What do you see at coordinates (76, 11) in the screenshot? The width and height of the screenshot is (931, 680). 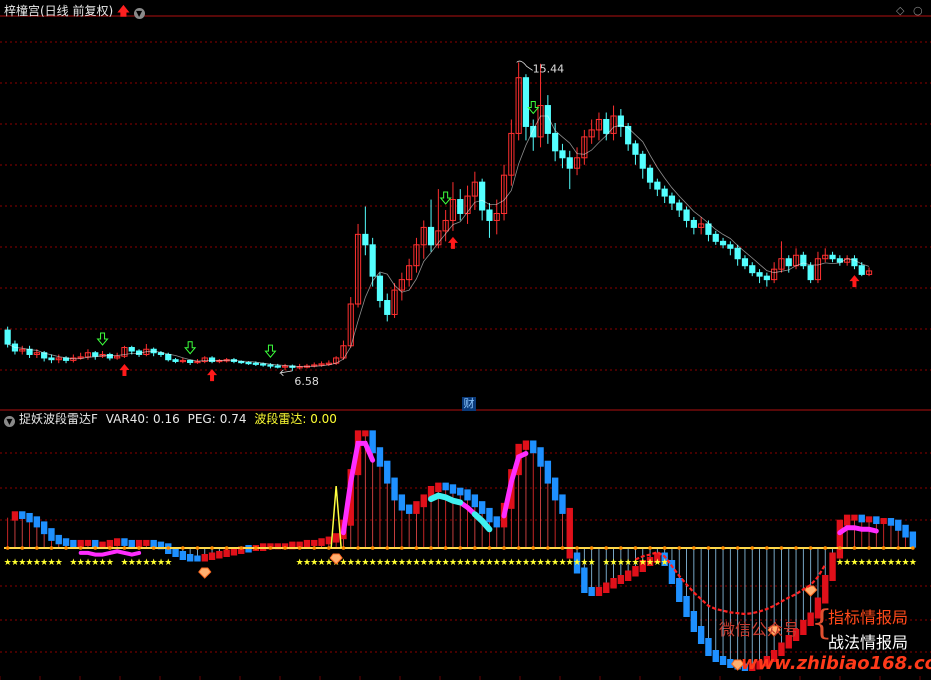 I see `price-header: 梓橦宫(日线 前复权) 🡅 ▼` at bounding box center [76, 11].